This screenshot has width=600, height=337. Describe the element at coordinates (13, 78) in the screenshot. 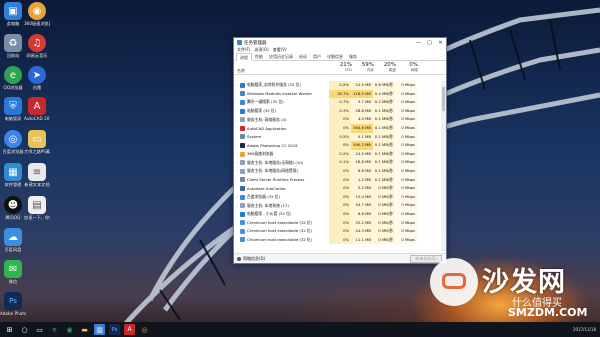

I see `desktop-icon-qq-browser: e QQ浏览器` at that location.